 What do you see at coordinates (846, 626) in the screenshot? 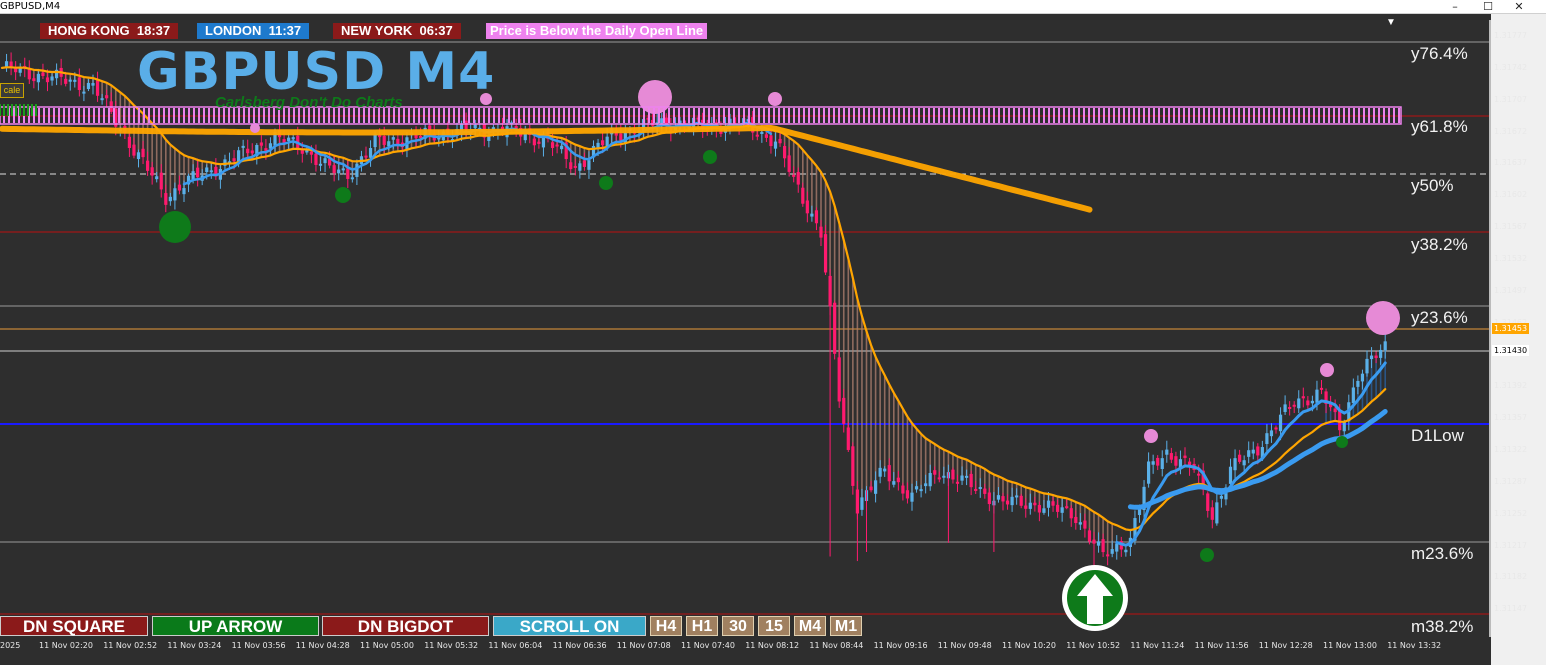
I see `timeframe-button-m1: M1` at bounding box center [846, 626].